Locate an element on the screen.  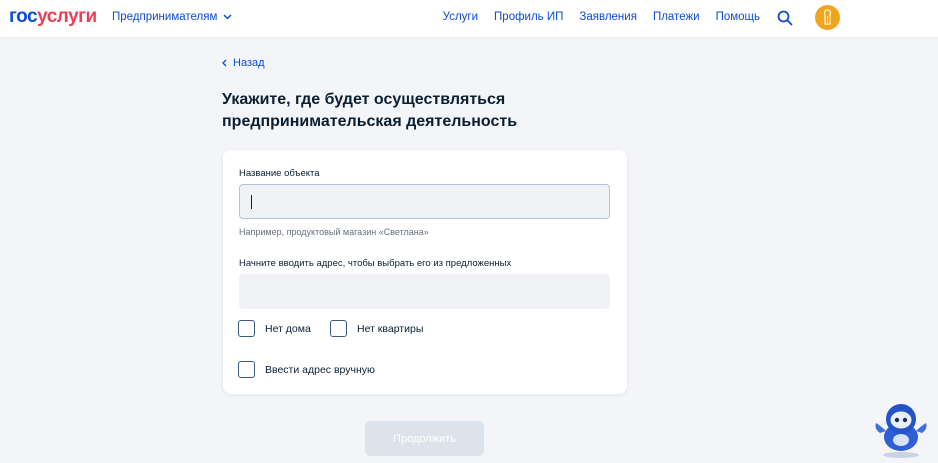
logo-part-gos: гос is located at coordinates (23, 16).